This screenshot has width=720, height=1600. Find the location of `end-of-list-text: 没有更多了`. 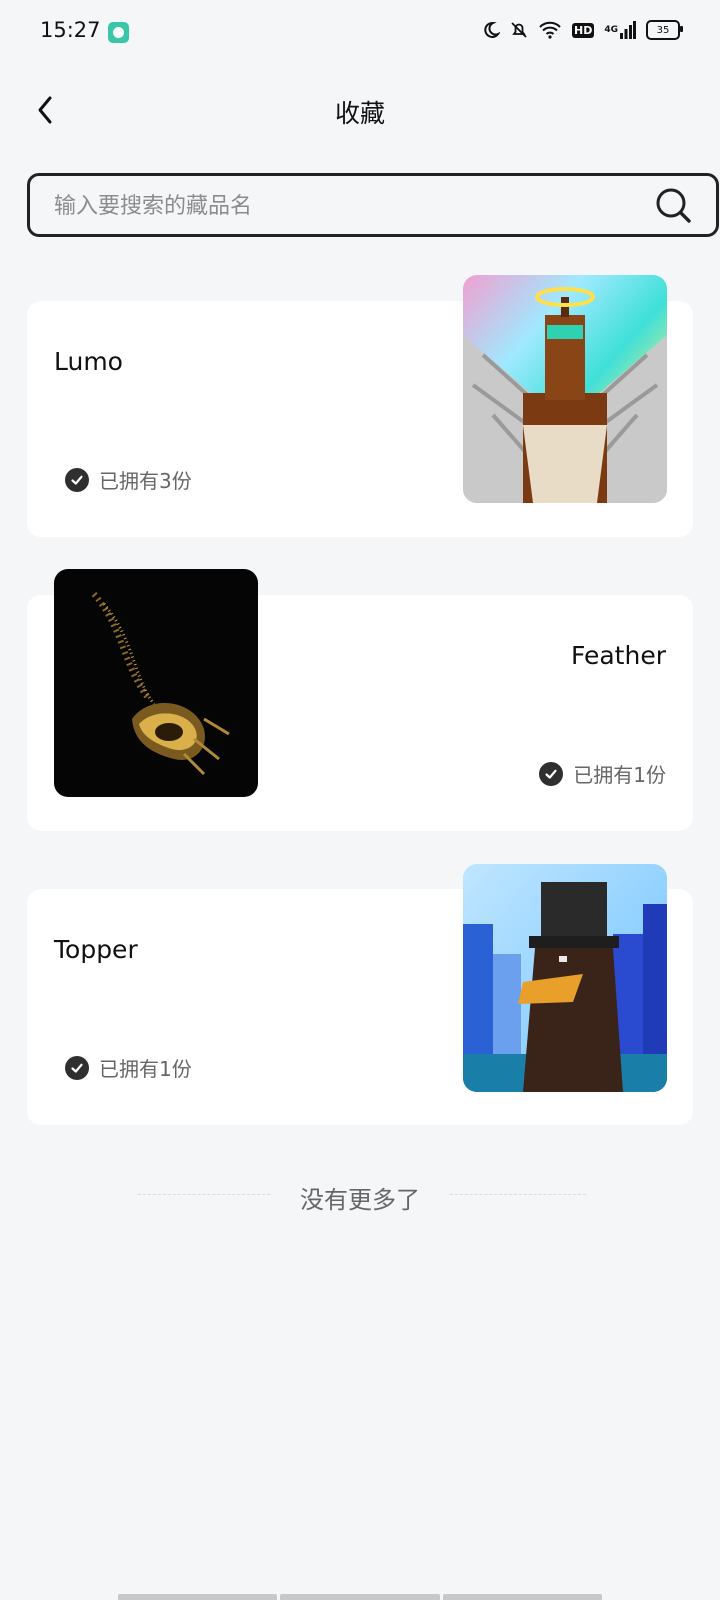

end-of-list-text: 没有更多了 is located at coordinates (360, 1200).